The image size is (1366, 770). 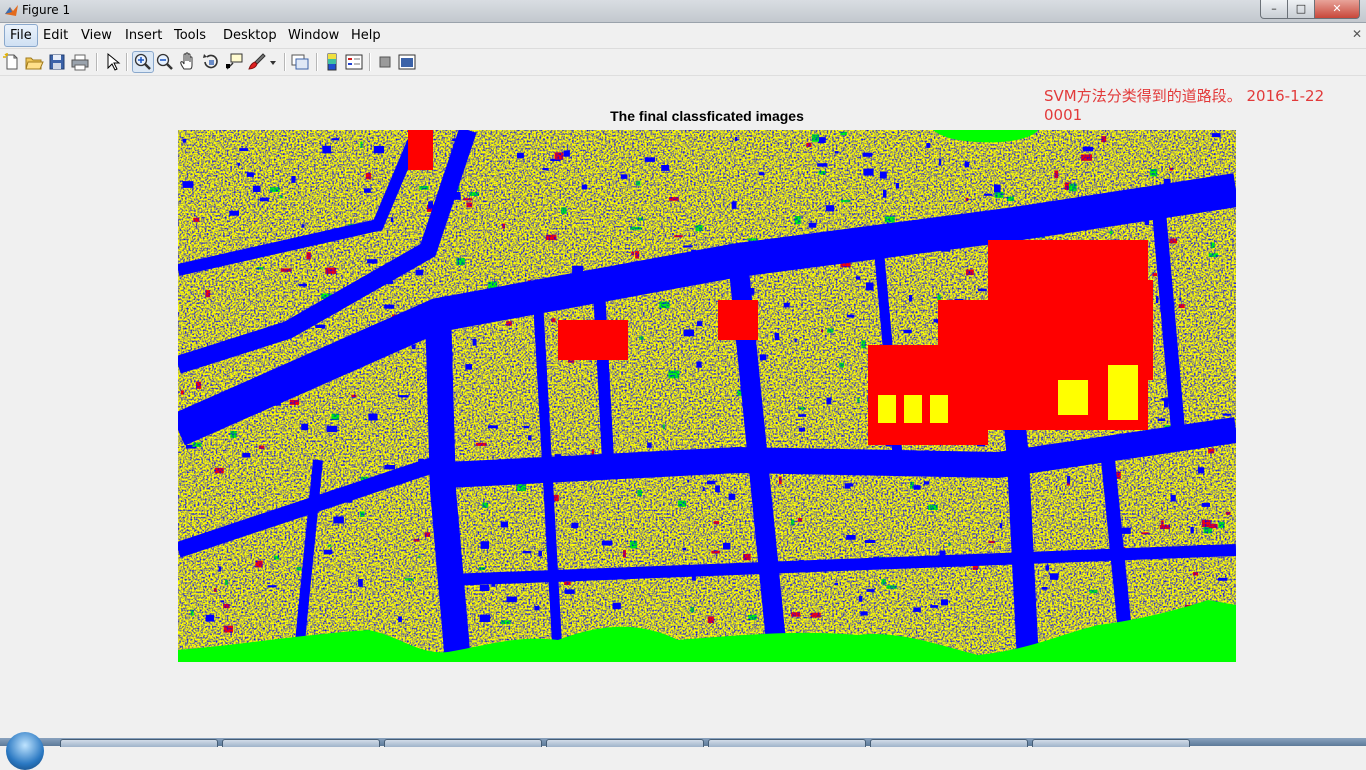 What do you see at coordinates (21, 35) in the screenshot?
I see `menu-file: File` at bounding box center [21, 35].